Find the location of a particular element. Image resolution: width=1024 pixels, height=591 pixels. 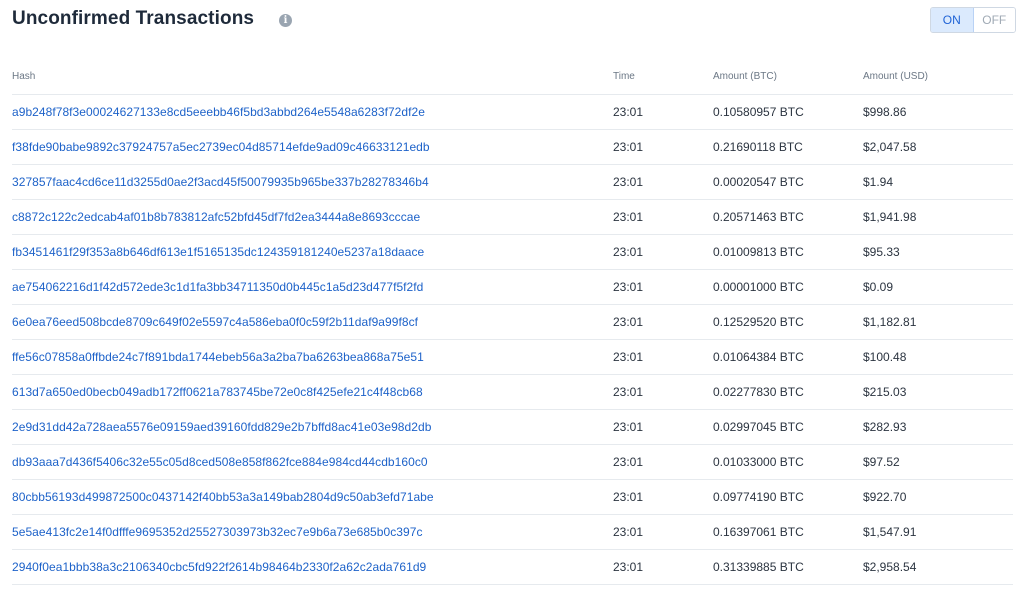

column-header-time: Time is located at coordinates (624, 76).